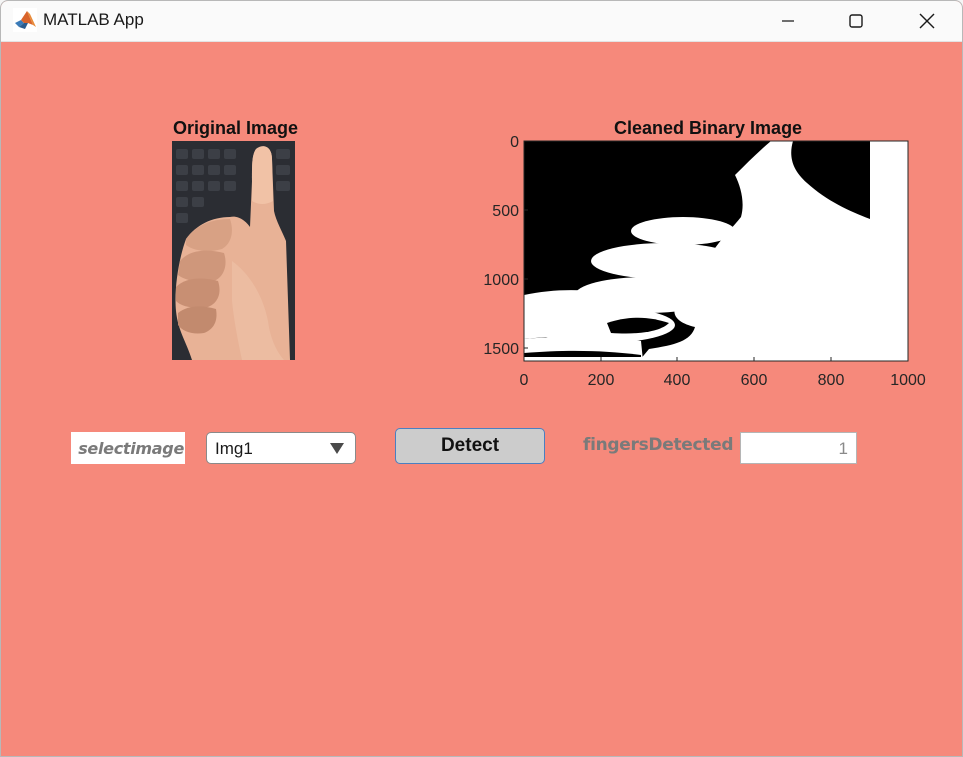 Image resolution: width=963 pixels, height=757 pixels. What do you see at coordinates (831, 380) in the screenshot?
I see `x-tick-label: 800` at bounding box center [831, 380].